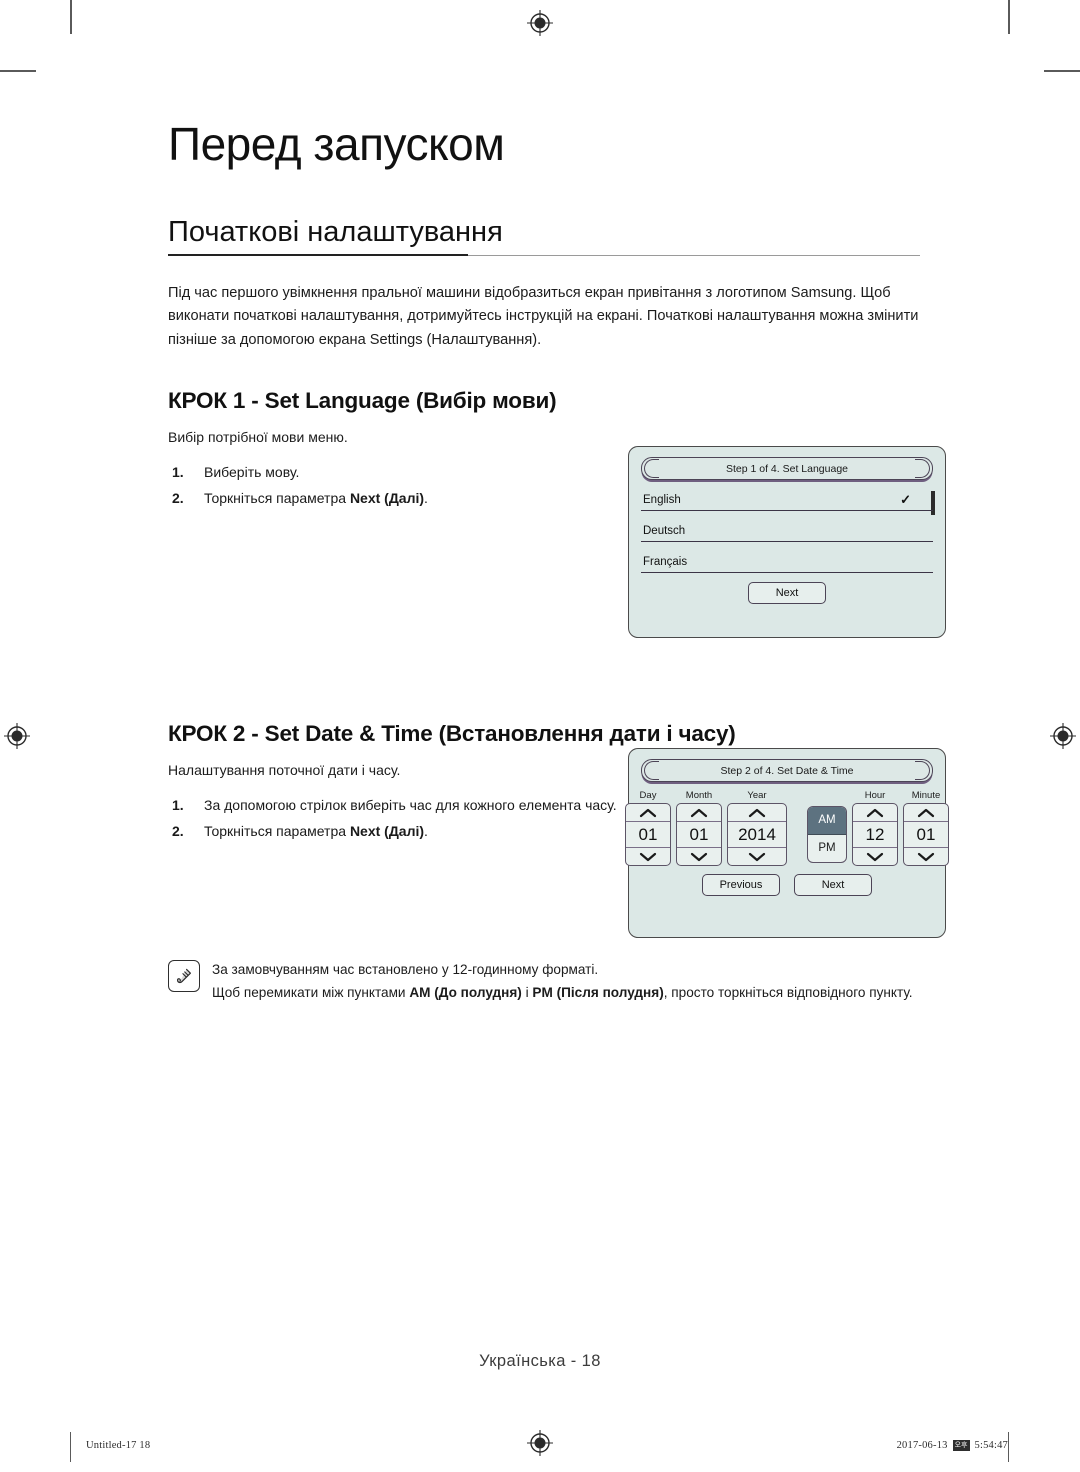 The height and width of the screenshot is (1472, 1080). Describe the element at coordinates (662, 499) in the screenshot. I see `language-option-label: English` at that location.